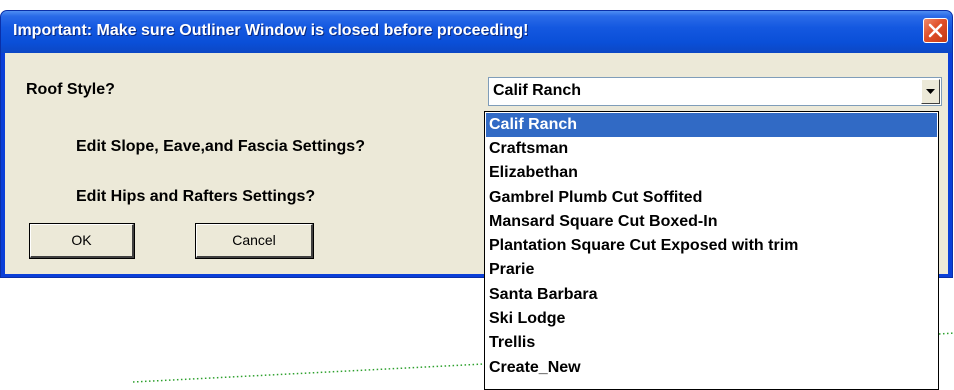 This screenshot has width=954, height=390. I want to click on roof-style-select: Calif Ranch, so click(715, 91).